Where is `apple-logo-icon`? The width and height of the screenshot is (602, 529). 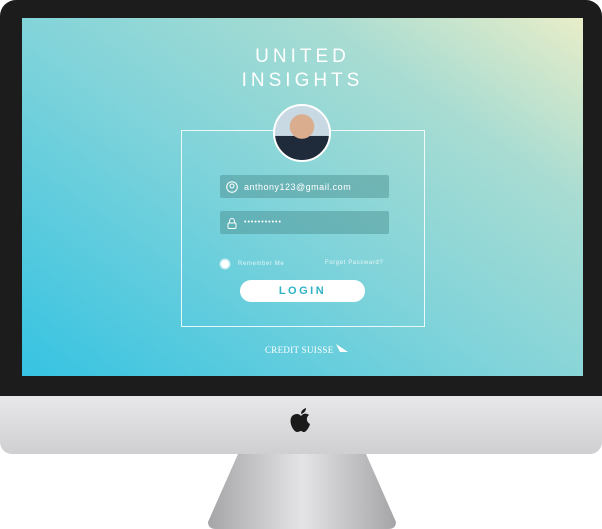
apple-logo-icon is located at coordinates (300, 420).